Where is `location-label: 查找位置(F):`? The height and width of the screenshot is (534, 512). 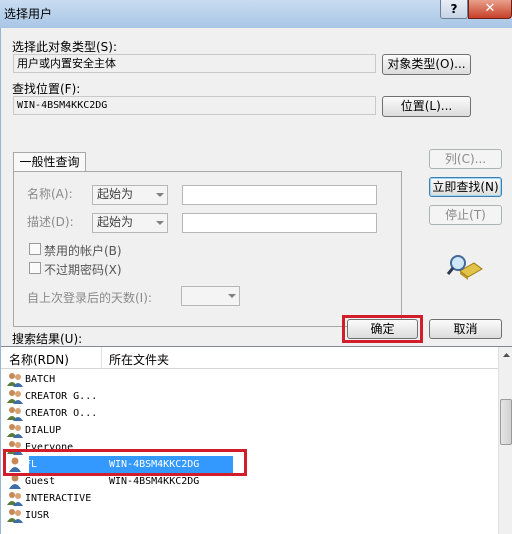 location-label: 查找位置(F): is located at coordinates (46, 89).